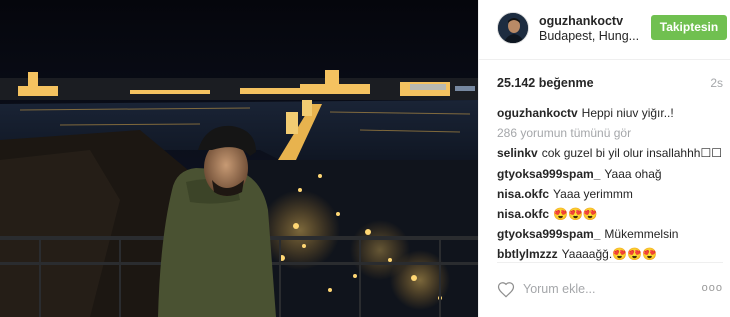 The height and width of the screenshot is (317, 730). I want to click on comment-username: selinkv, so click(517, 153).